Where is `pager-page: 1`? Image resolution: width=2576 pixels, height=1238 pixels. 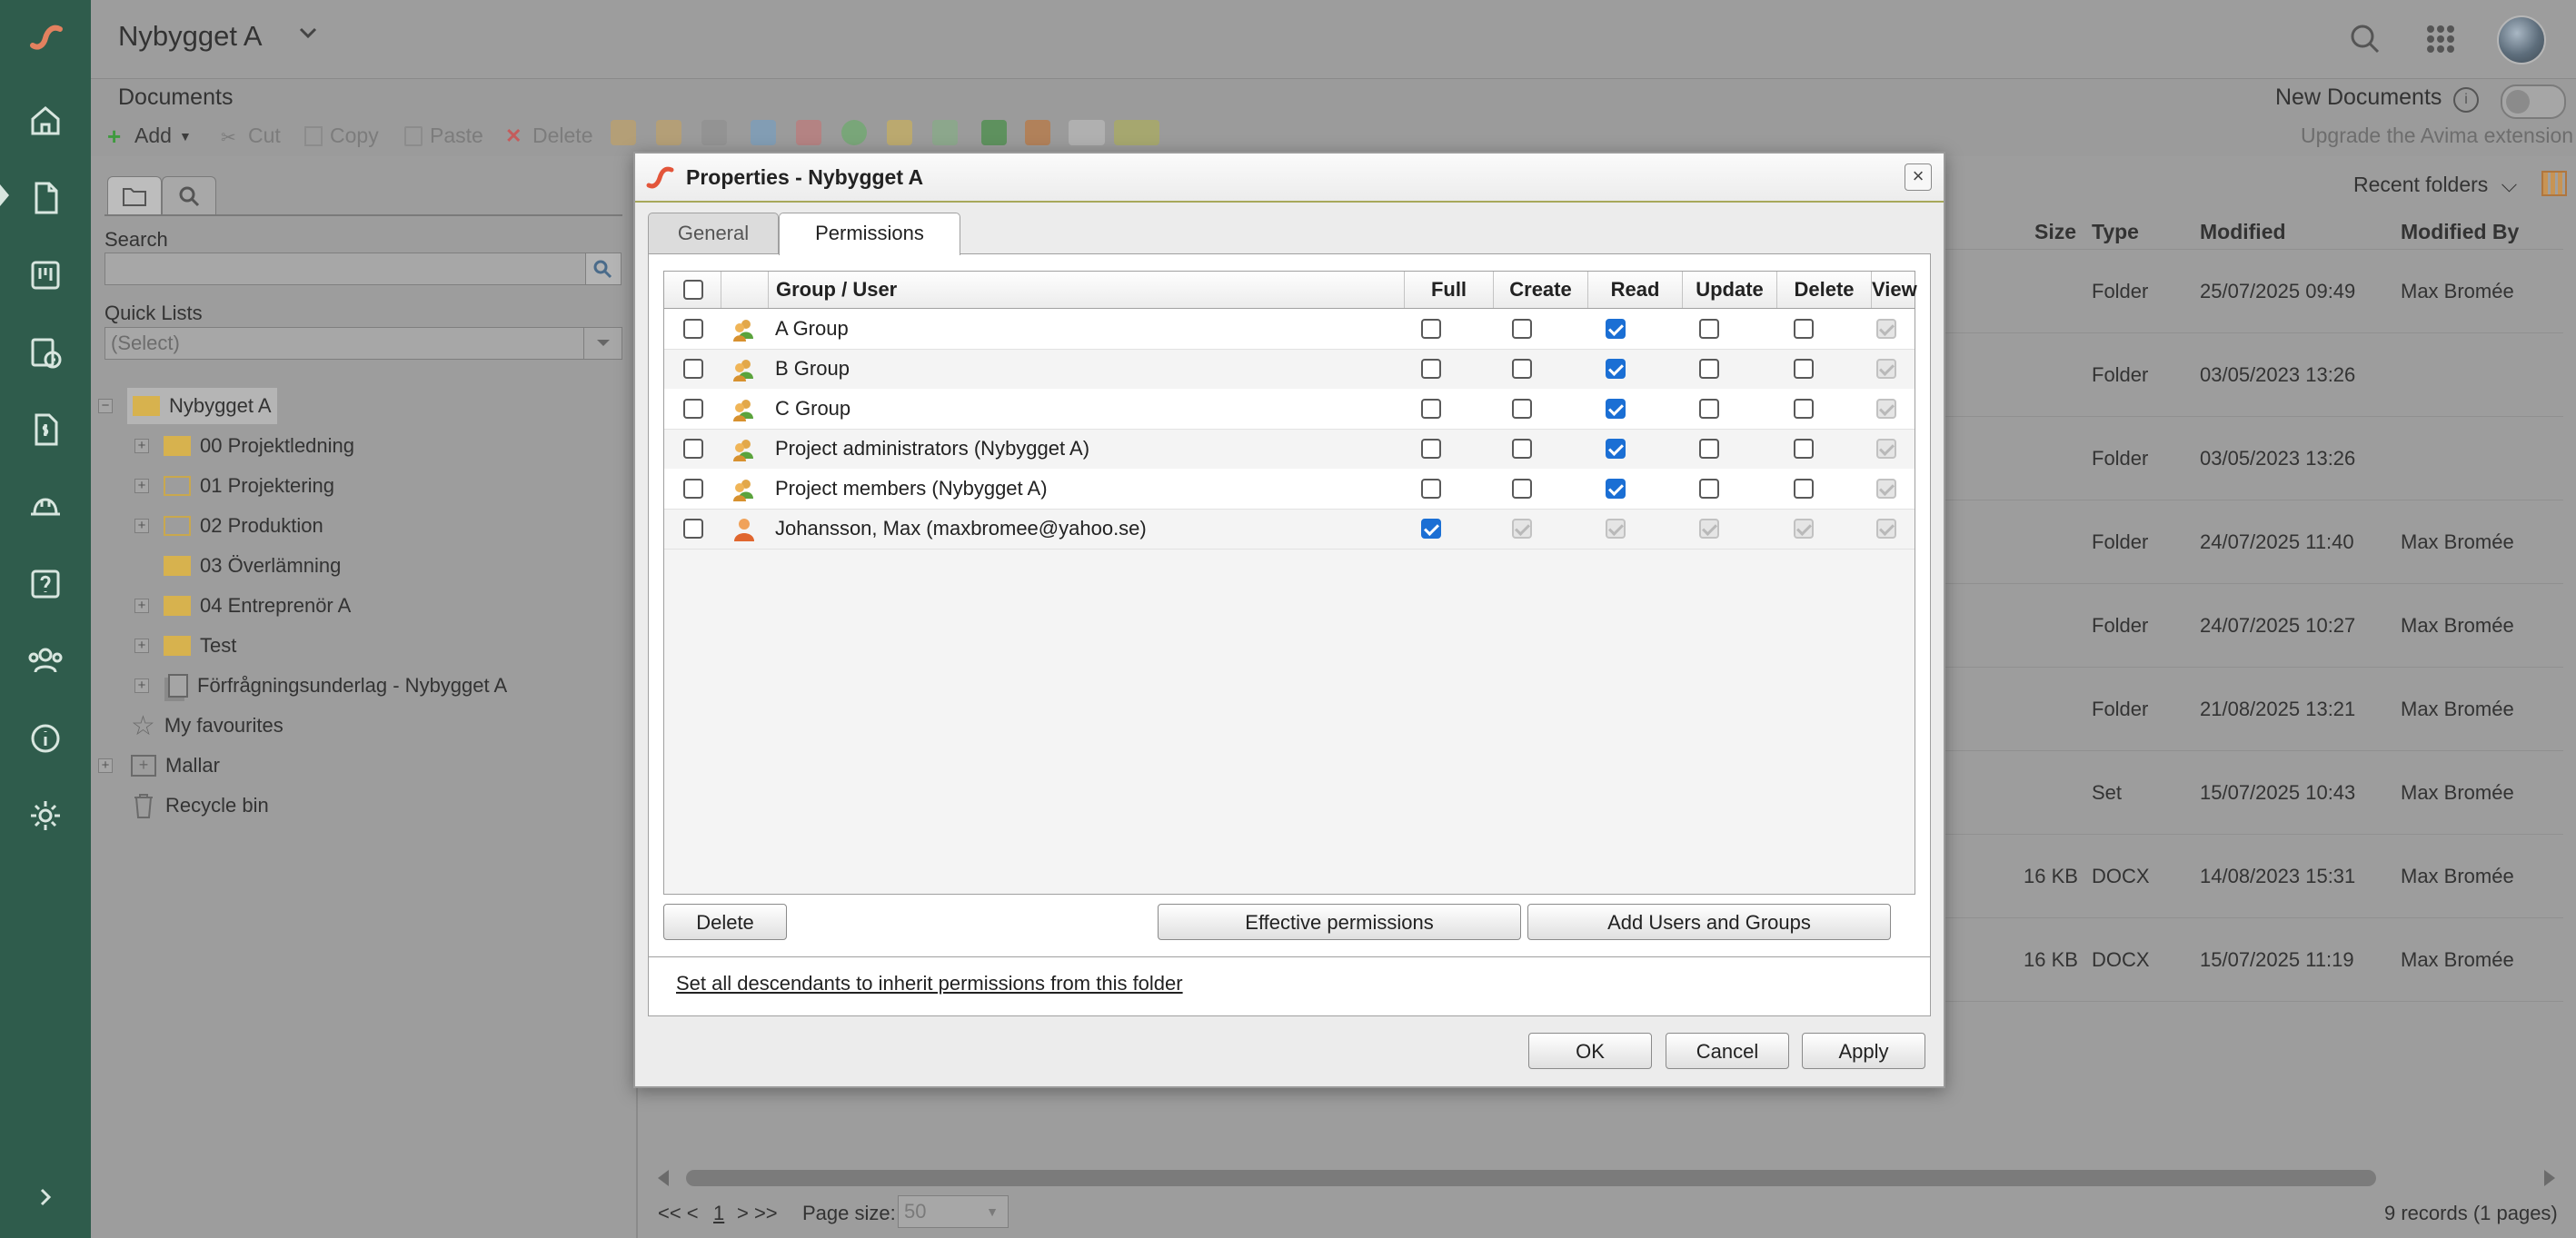 pager-page: 1 is located at coordinates (719, 1213).